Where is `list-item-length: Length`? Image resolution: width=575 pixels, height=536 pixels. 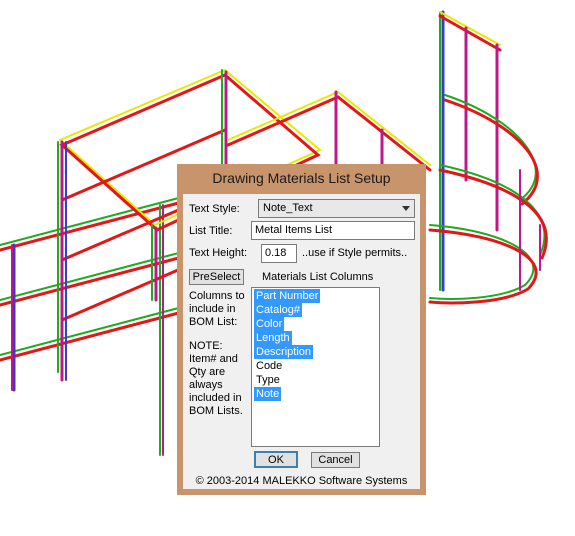
list-item-length: Length is located at coordinates (273, 338).